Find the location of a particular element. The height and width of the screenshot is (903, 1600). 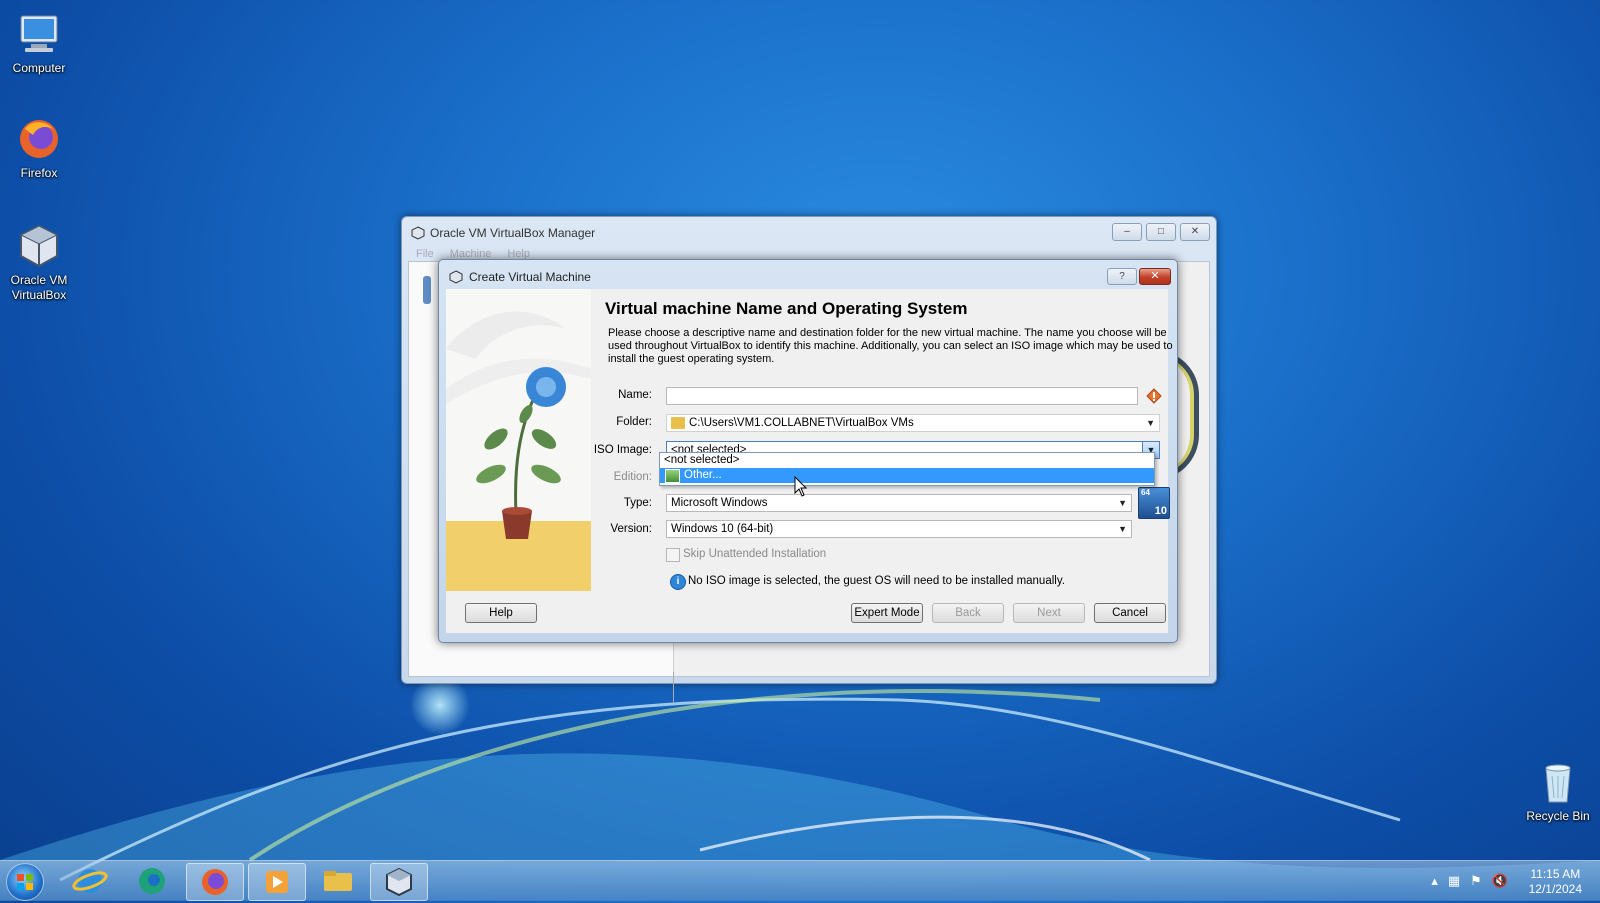

taskbar-virtualbox is located at coordinates (399, 882).